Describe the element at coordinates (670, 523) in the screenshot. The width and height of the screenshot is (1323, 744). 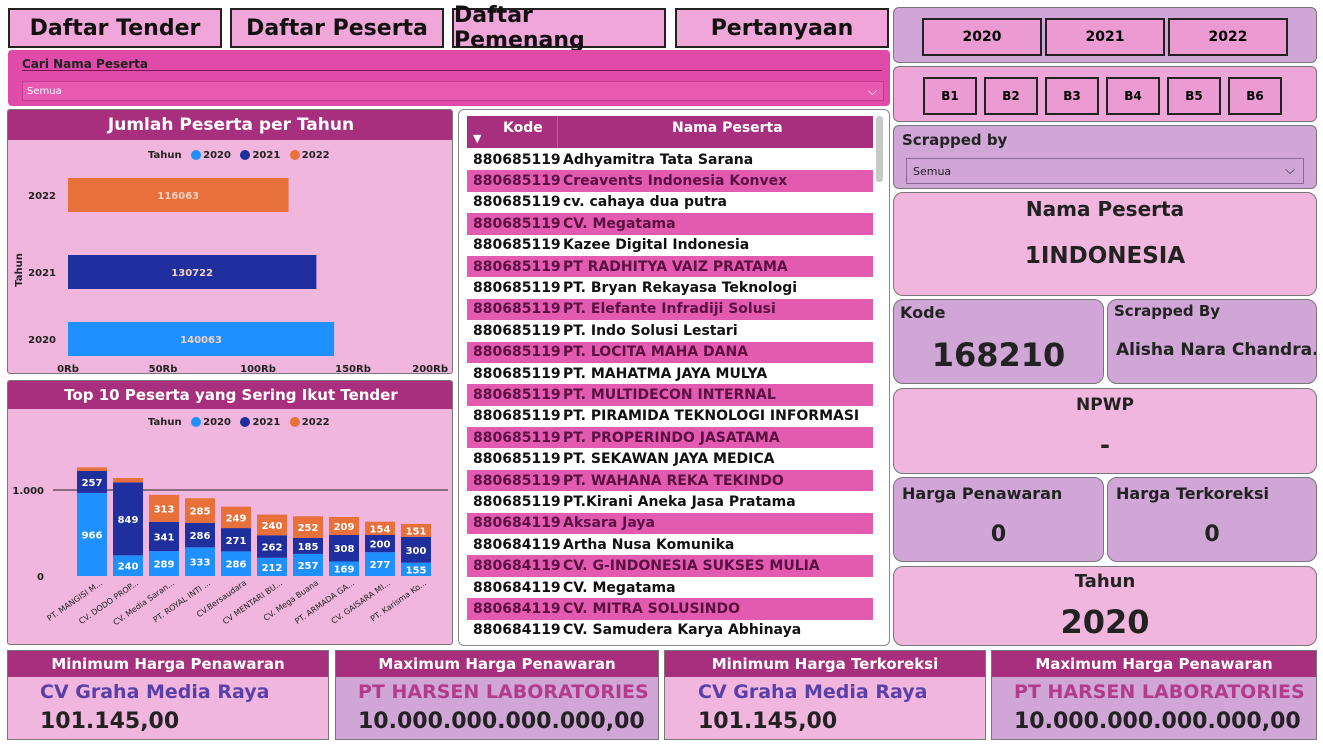
I see `table-row: 880684119 Aksara Jaya` at that location.